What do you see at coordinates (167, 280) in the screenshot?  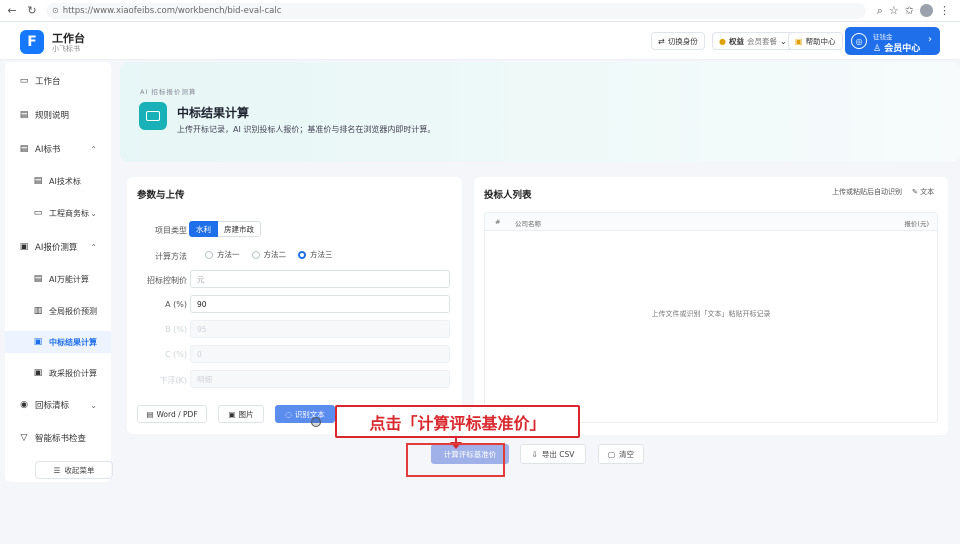 I see `control-price-label: 招标控制价` at bounding box center [167, 280].